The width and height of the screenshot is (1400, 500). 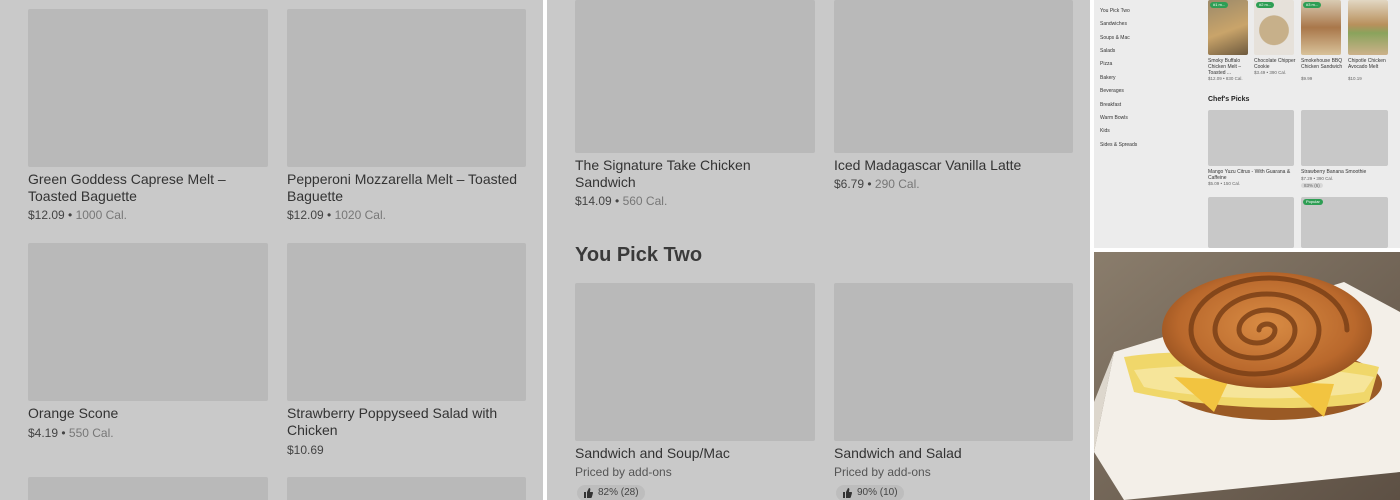 I want to click on item-title: Chipotle Chicken Avocado Melt, so click(x=1369, y=64).